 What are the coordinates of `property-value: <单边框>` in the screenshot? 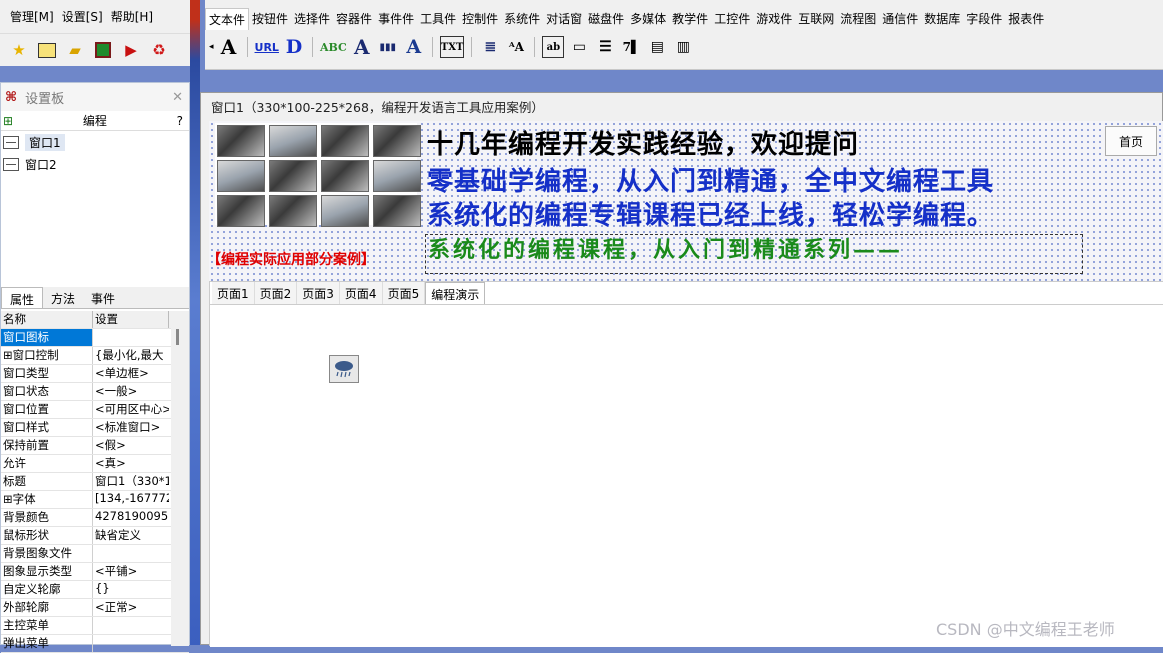 It's located at (131, 373).